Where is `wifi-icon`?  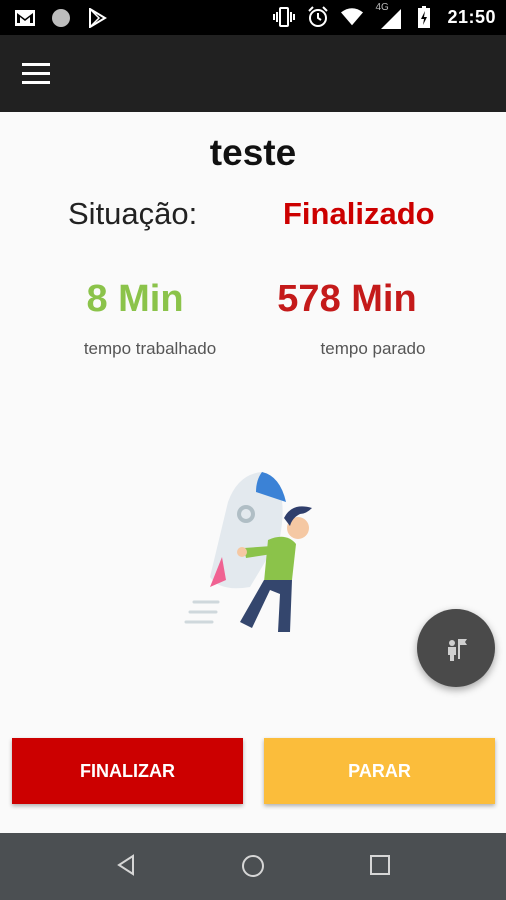
wifi-icon is located at coordinates (352, 17).